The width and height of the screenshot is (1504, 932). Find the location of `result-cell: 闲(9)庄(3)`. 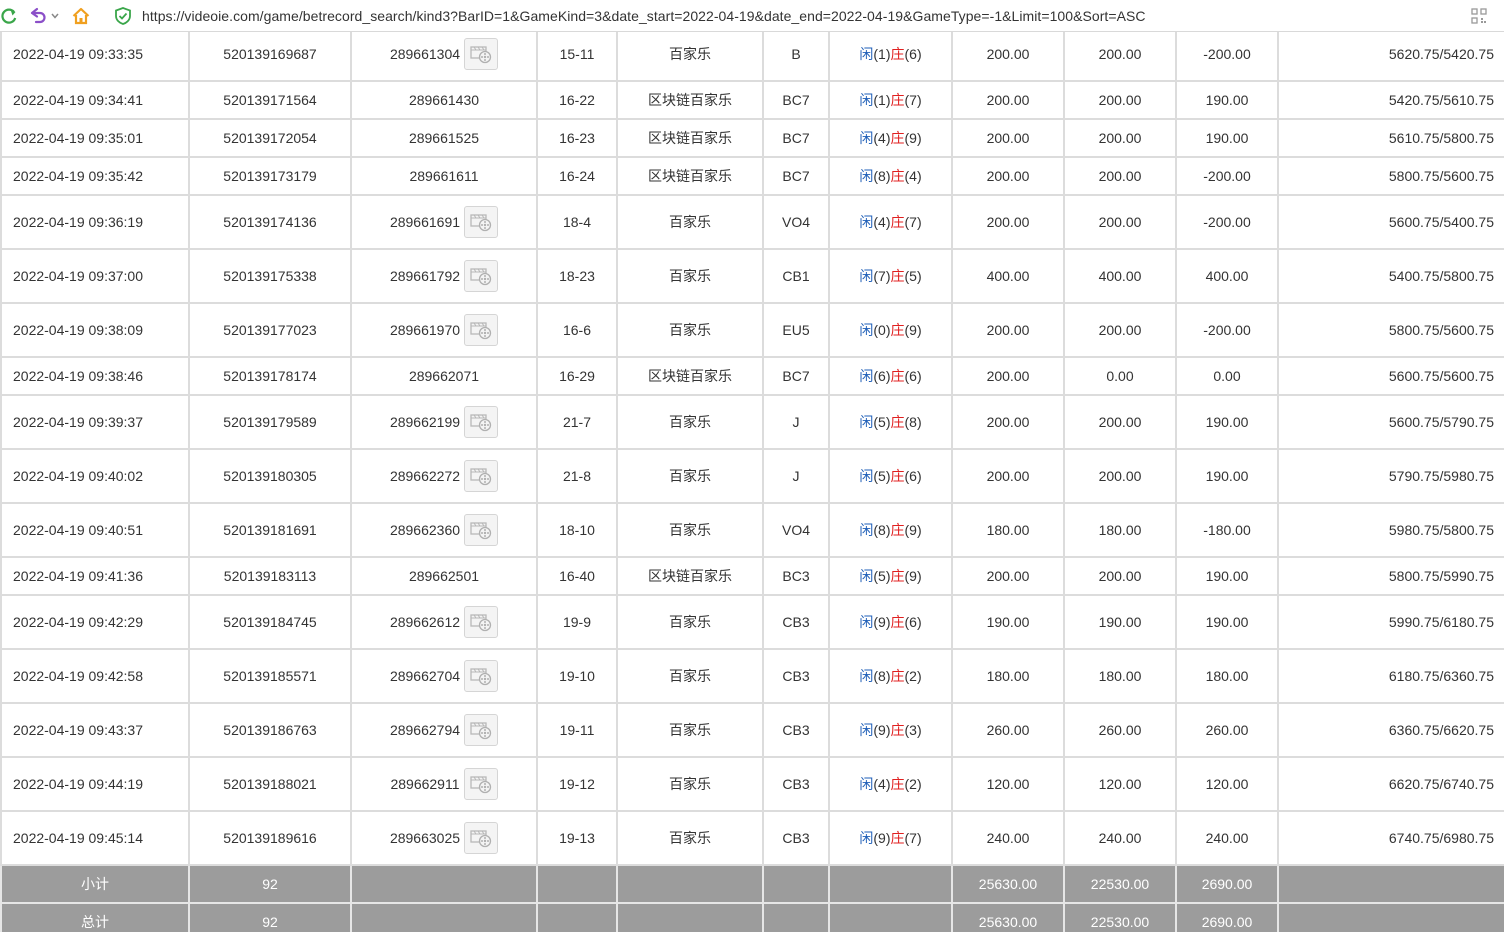

result-cell: 闲(9)庄(3) is located at coordinates (890, 730).